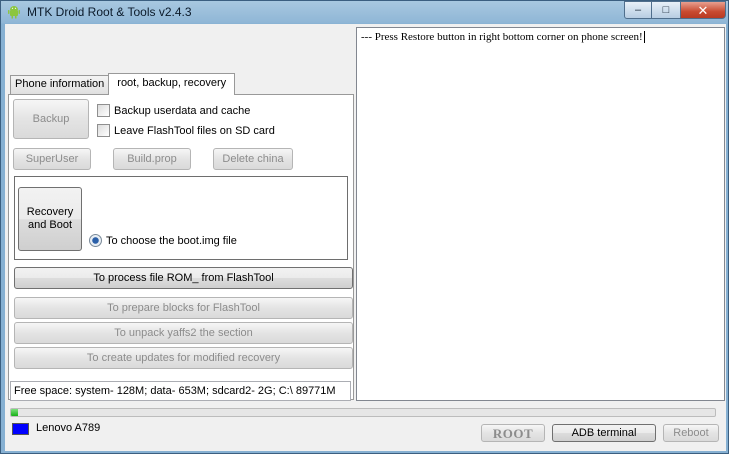 The height and width of the screenshot is (454, 729). I want to click on backup-userdata-row: Backup userdata and cache, so click(173, 110).